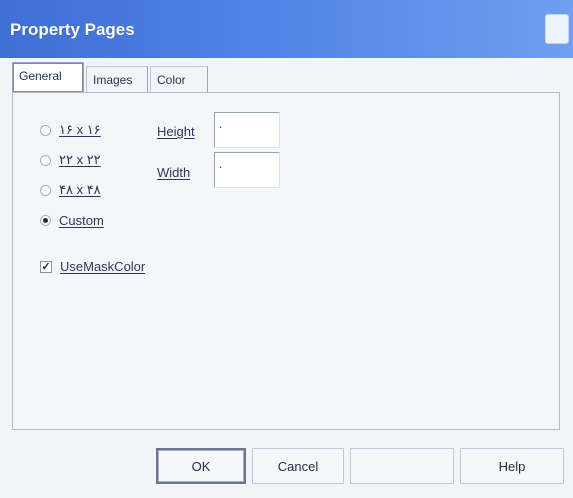  What do you see at coordinates (40, 76) in the screenshot?
I see `tab-general-label: General` at bounding box center [40, 76].